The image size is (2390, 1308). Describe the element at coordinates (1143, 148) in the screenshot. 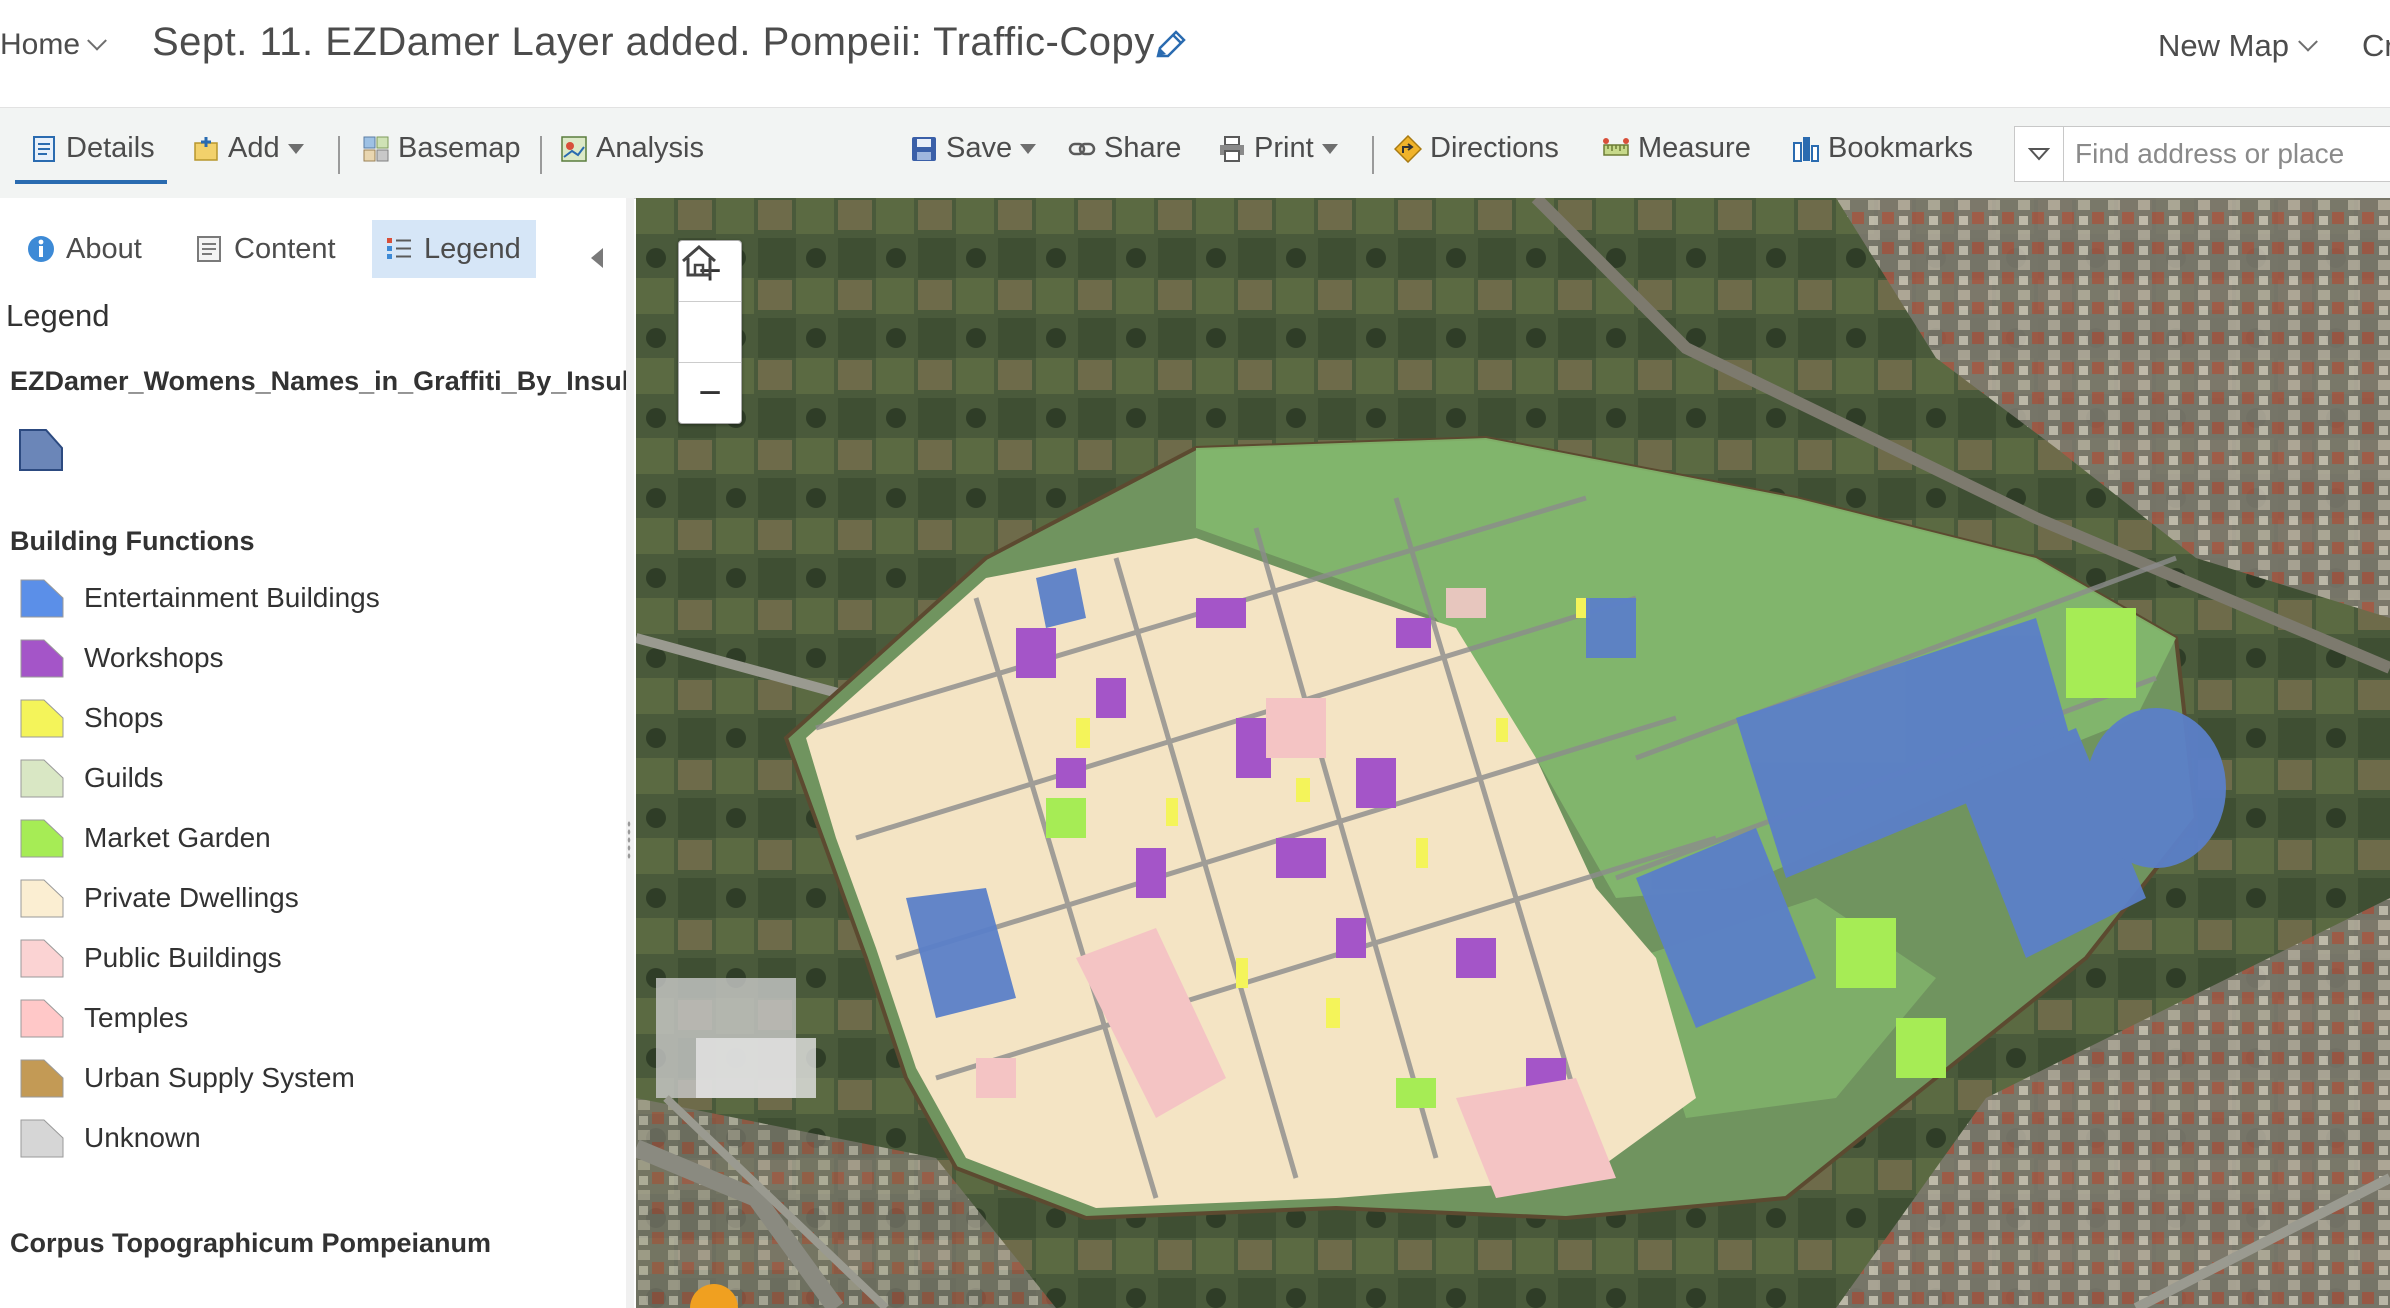

I see `share-label: Share` at that location.